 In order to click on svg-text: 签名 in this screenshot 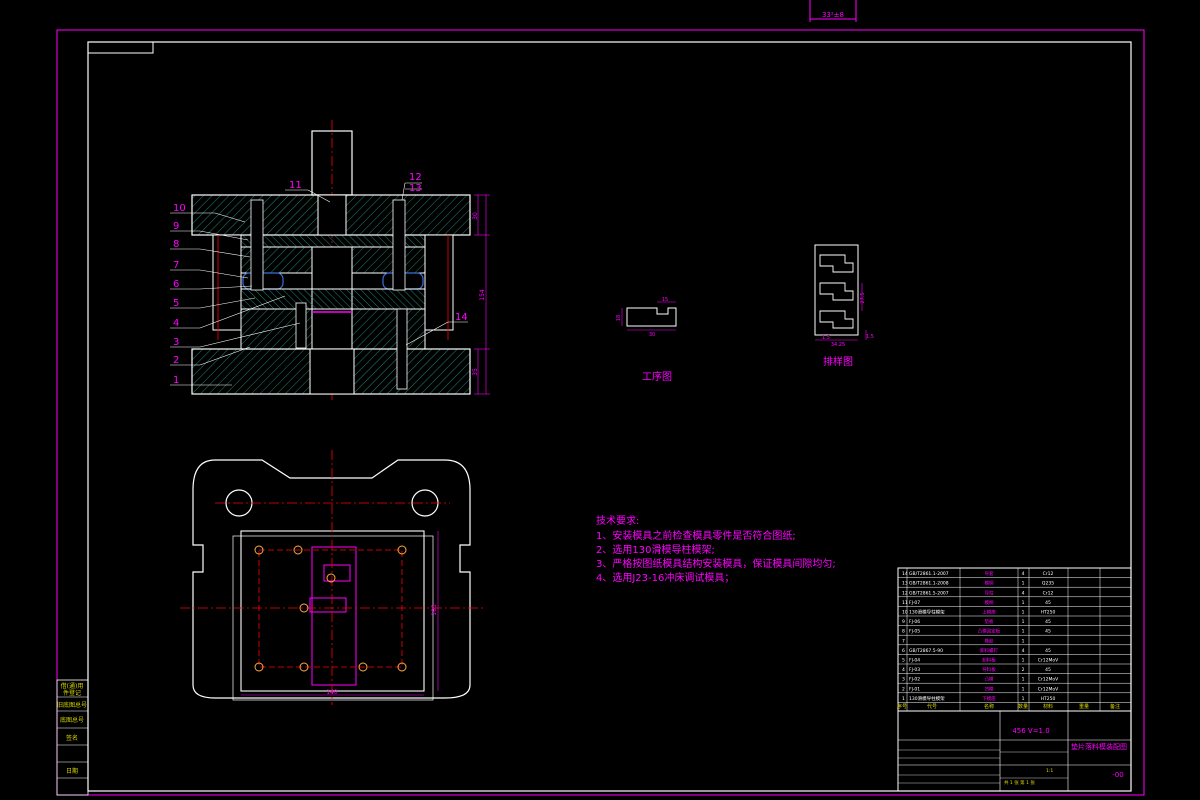, I will do `click(72, 738)`.